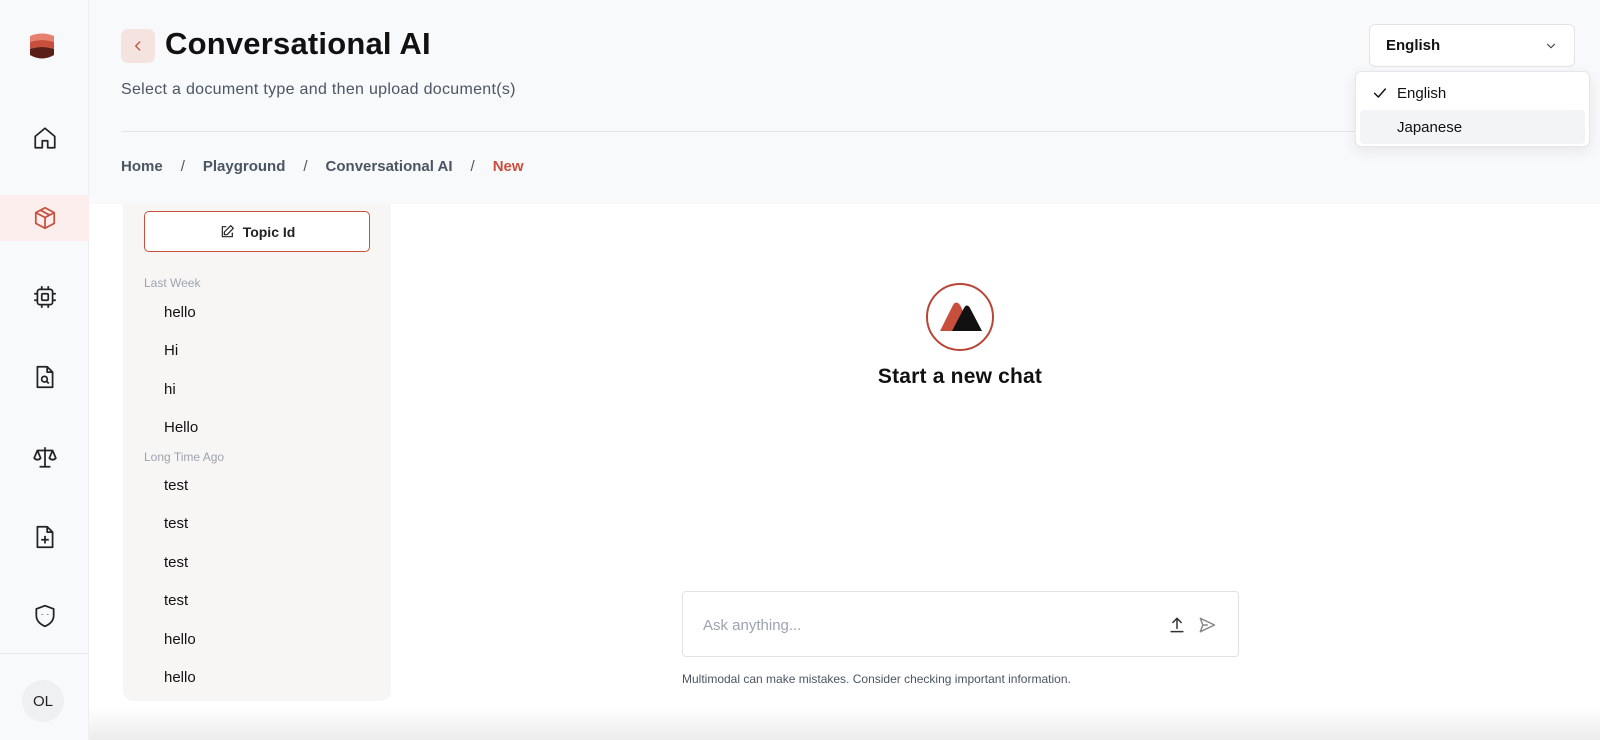 The width and height of the screenshot is (1600, 740). Describe the element at coordinates (170, 389) in the screenshot. I see `topic-item: hi` at that location.